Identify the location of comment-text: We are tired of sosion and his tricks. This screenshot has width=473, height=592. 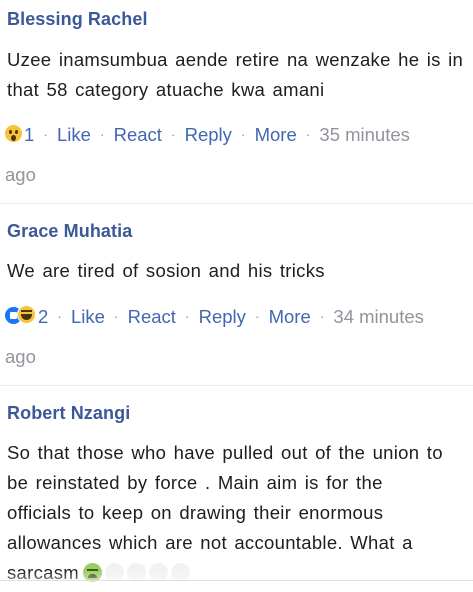
(166, 270).